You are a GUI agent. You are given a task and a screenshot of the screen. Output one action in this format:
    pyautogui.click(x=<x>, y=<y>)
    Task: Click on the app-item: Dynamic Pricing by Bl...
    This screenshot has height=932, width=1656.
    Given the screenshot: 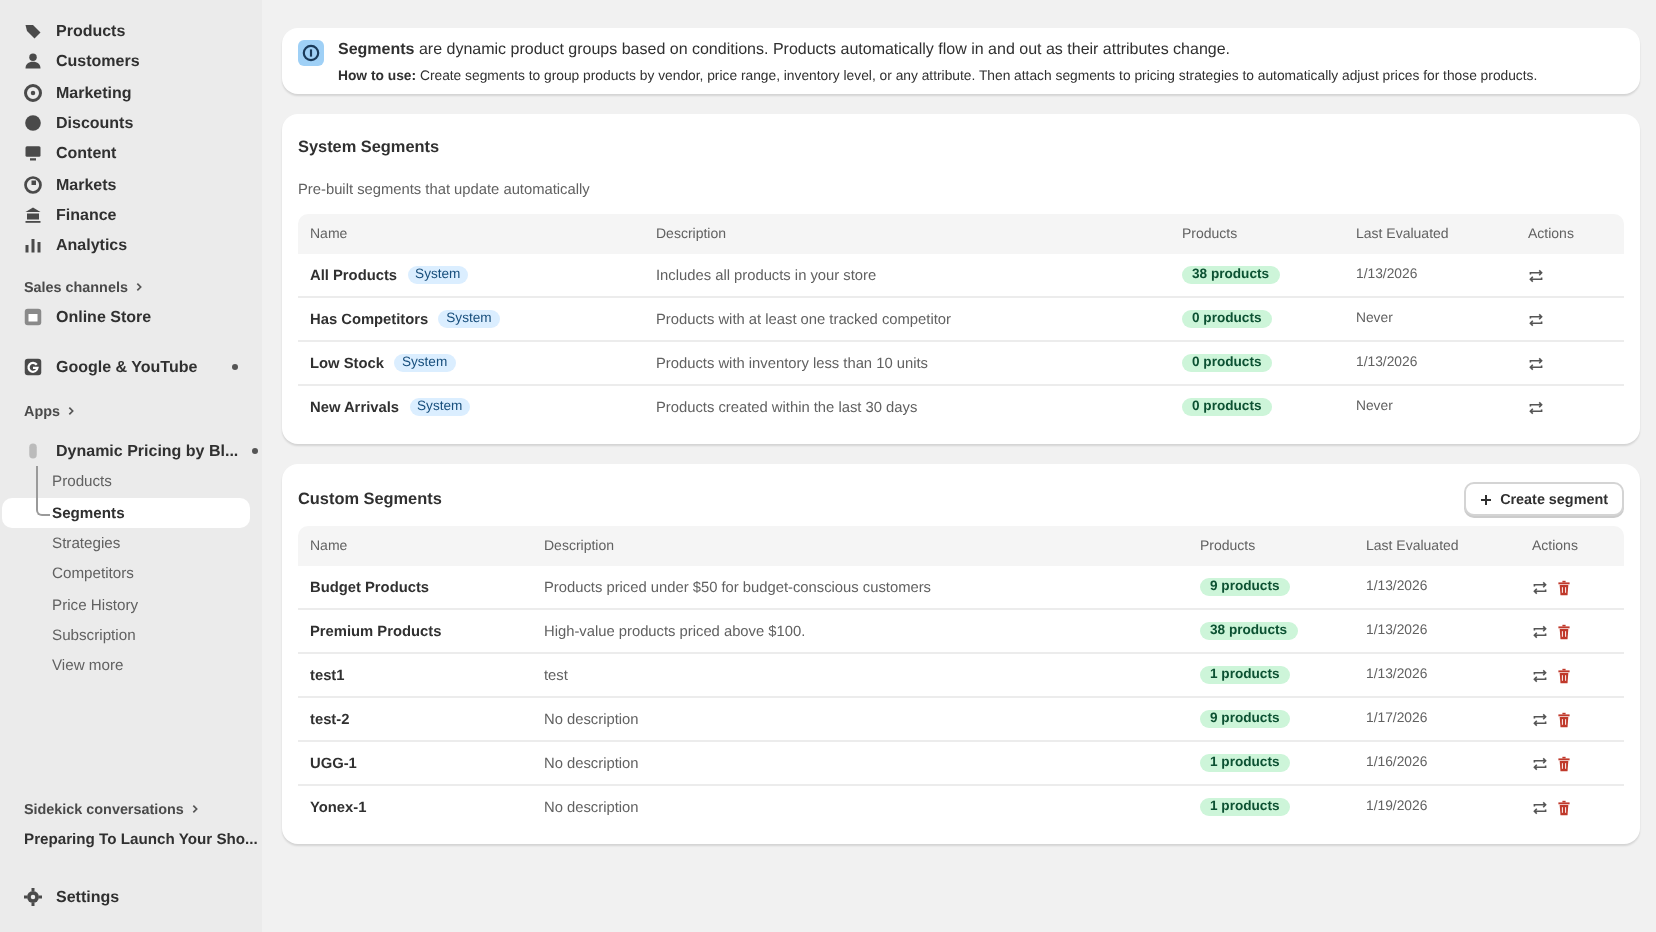 What is the action you would take?
    pyautogui.click(x=131, y=451)
    